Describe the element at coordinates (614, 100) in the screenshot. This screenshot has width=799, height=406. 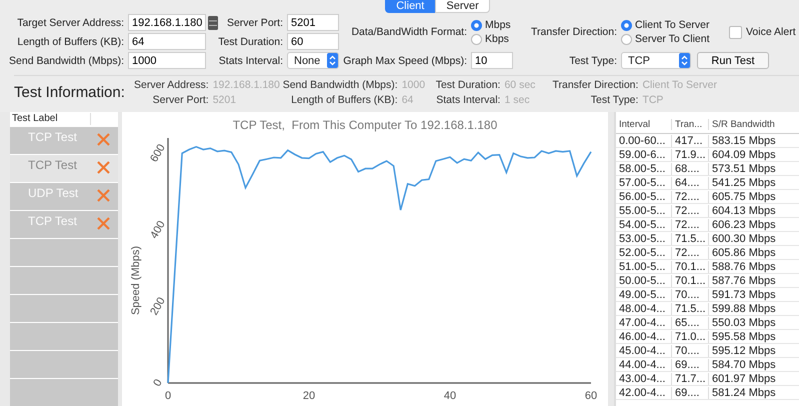
I see `info-label: Test Type:` at that location.